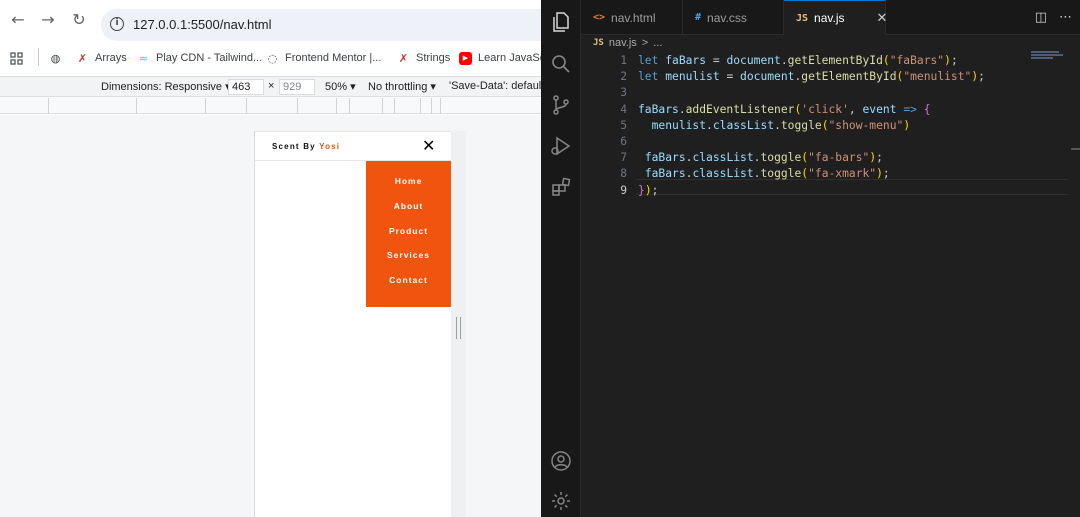 This screenshot has height=517, width=1080. I want to click on bookmark-label: Arrays, so click(111, 58).